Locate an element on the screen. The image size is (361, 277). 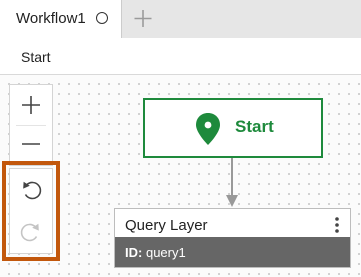
map-pin-icon is located at coordinates (208, 129).